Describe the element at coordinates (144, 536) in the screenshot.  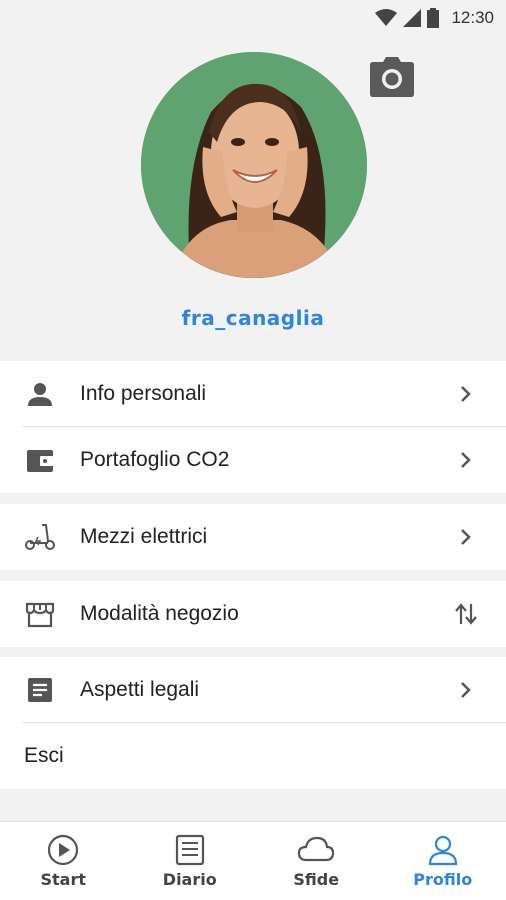
I see `menu-label-mezzi: Mezzi elettrici` at that location.